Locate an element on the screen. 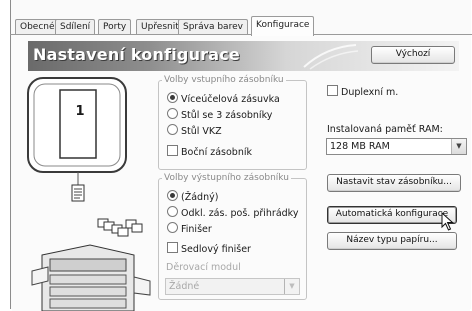 This screenshot has height=311, width=472. default-button: Výchozí is located at coordinates (413, 55).